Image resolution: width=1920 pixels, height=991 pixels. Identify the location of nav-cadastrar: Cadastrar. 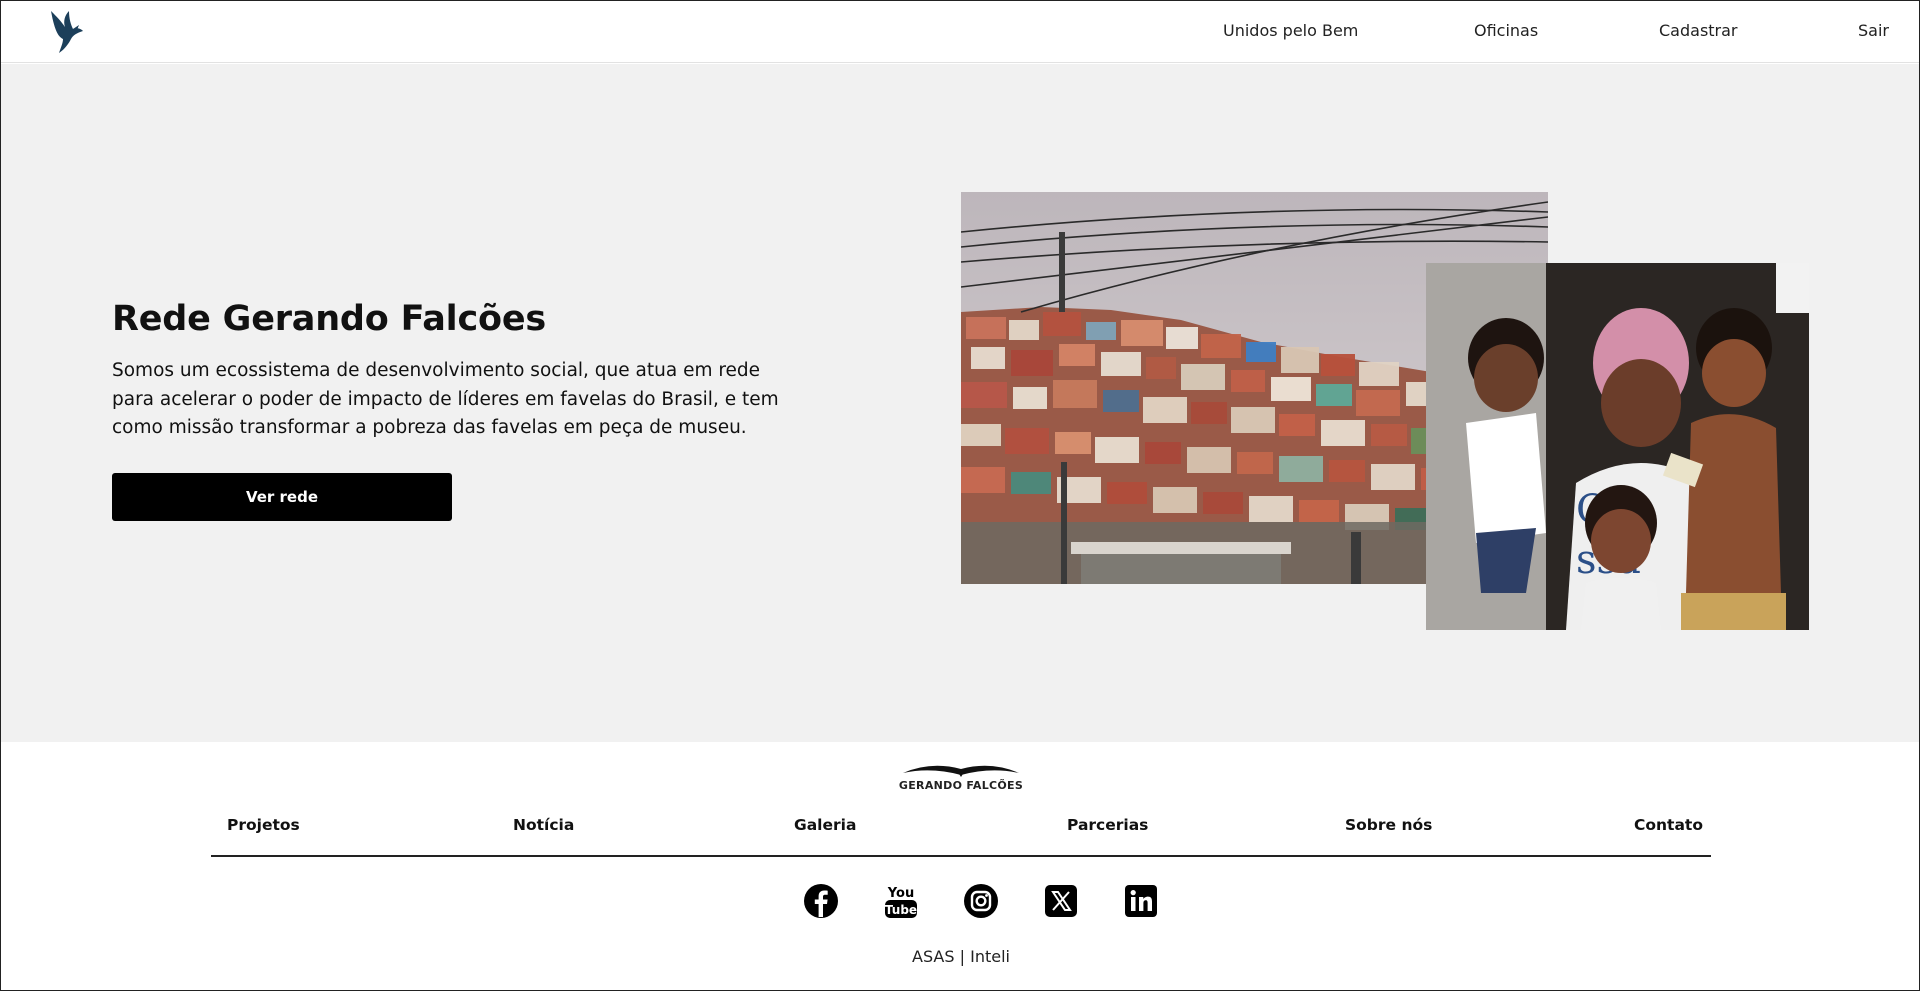
(1698, 30).